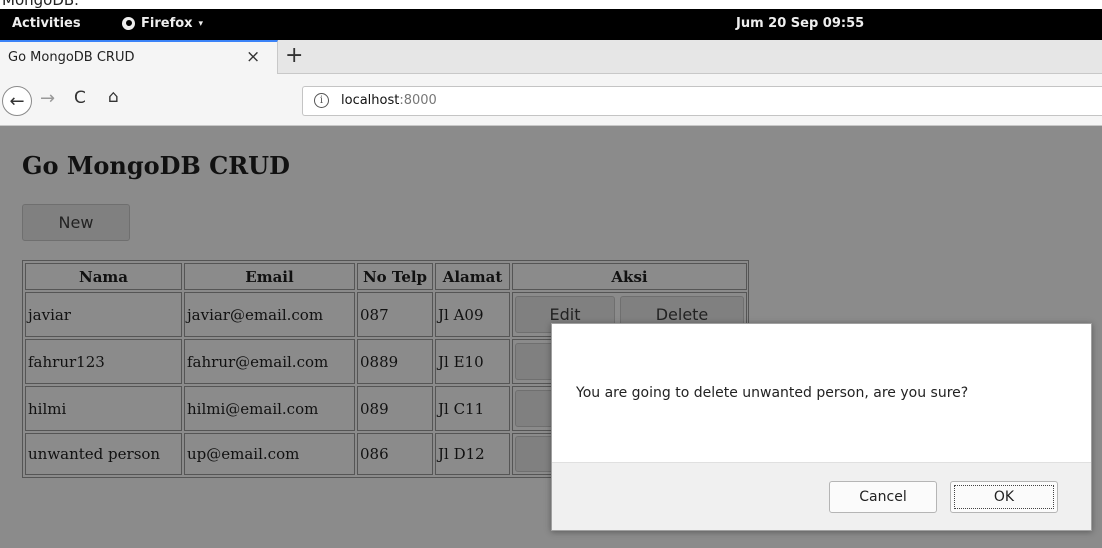 Image resolution: width=1102 pixels, height=548 pixels. I want to click on caret-down-icon: ▾, so click(201, 23).